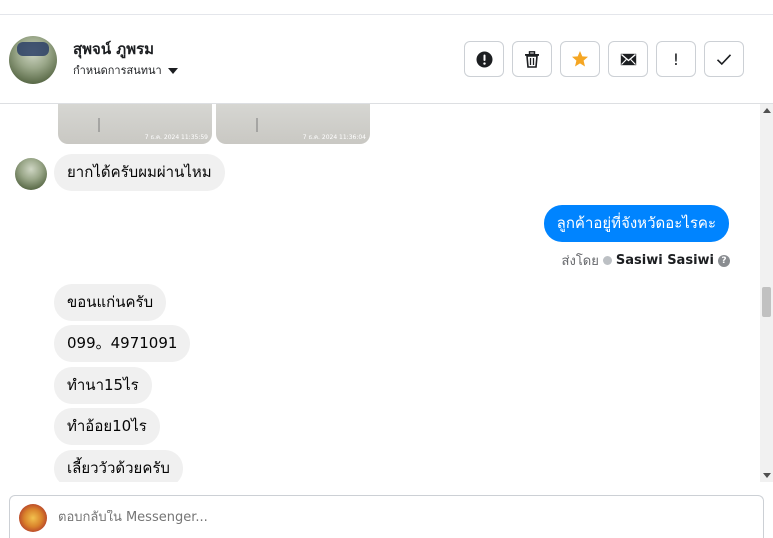 This screenshot has height=538, width=773. What do you see at coordinates (110, 302) in the screenshot?
I see `message-bubble: ขอนแก่นครับ` at bounding box center [110, 302].